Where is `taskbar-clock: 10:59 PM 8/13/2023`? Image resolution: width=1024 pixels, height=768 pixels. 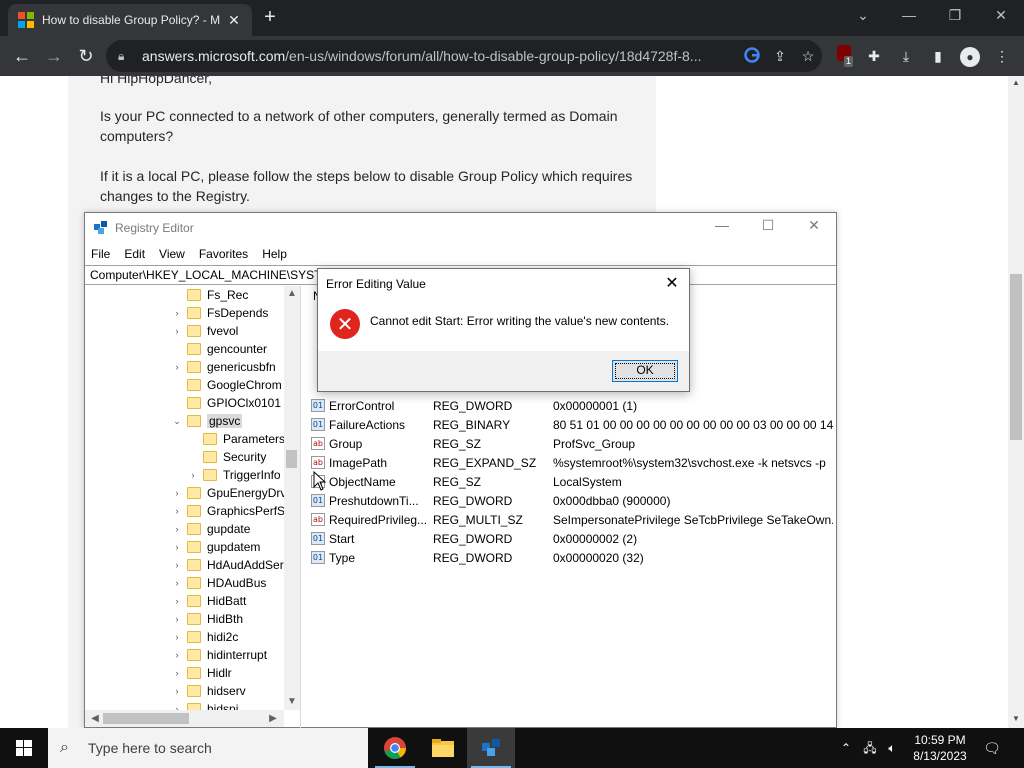
taskbar-clock: 10:59 PM 8/13/2023 is located at coordinates (940, 748).